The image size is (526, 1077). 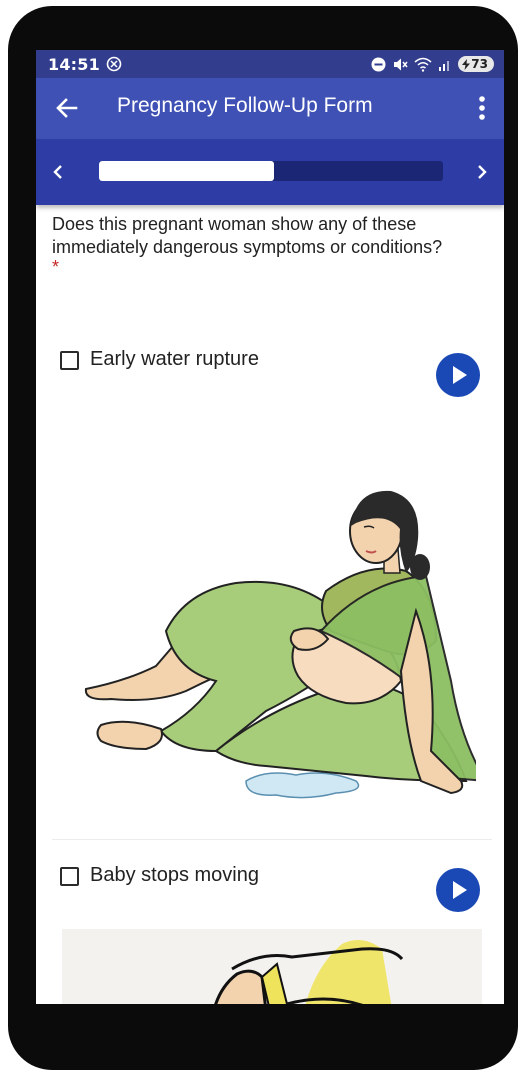 I want to click on page-title: Pregnancy Follow-Up Form, so click(x=245, y=105).